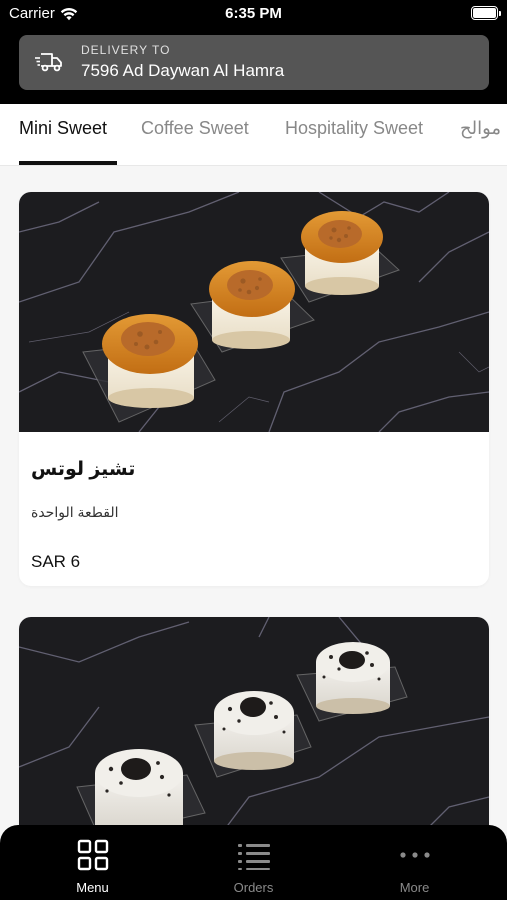  What do you see at coordinates (63, 128) in the screenshot?
I see `tab-mini-sweet: Mini Sweet` at bounding box center [63, 128].